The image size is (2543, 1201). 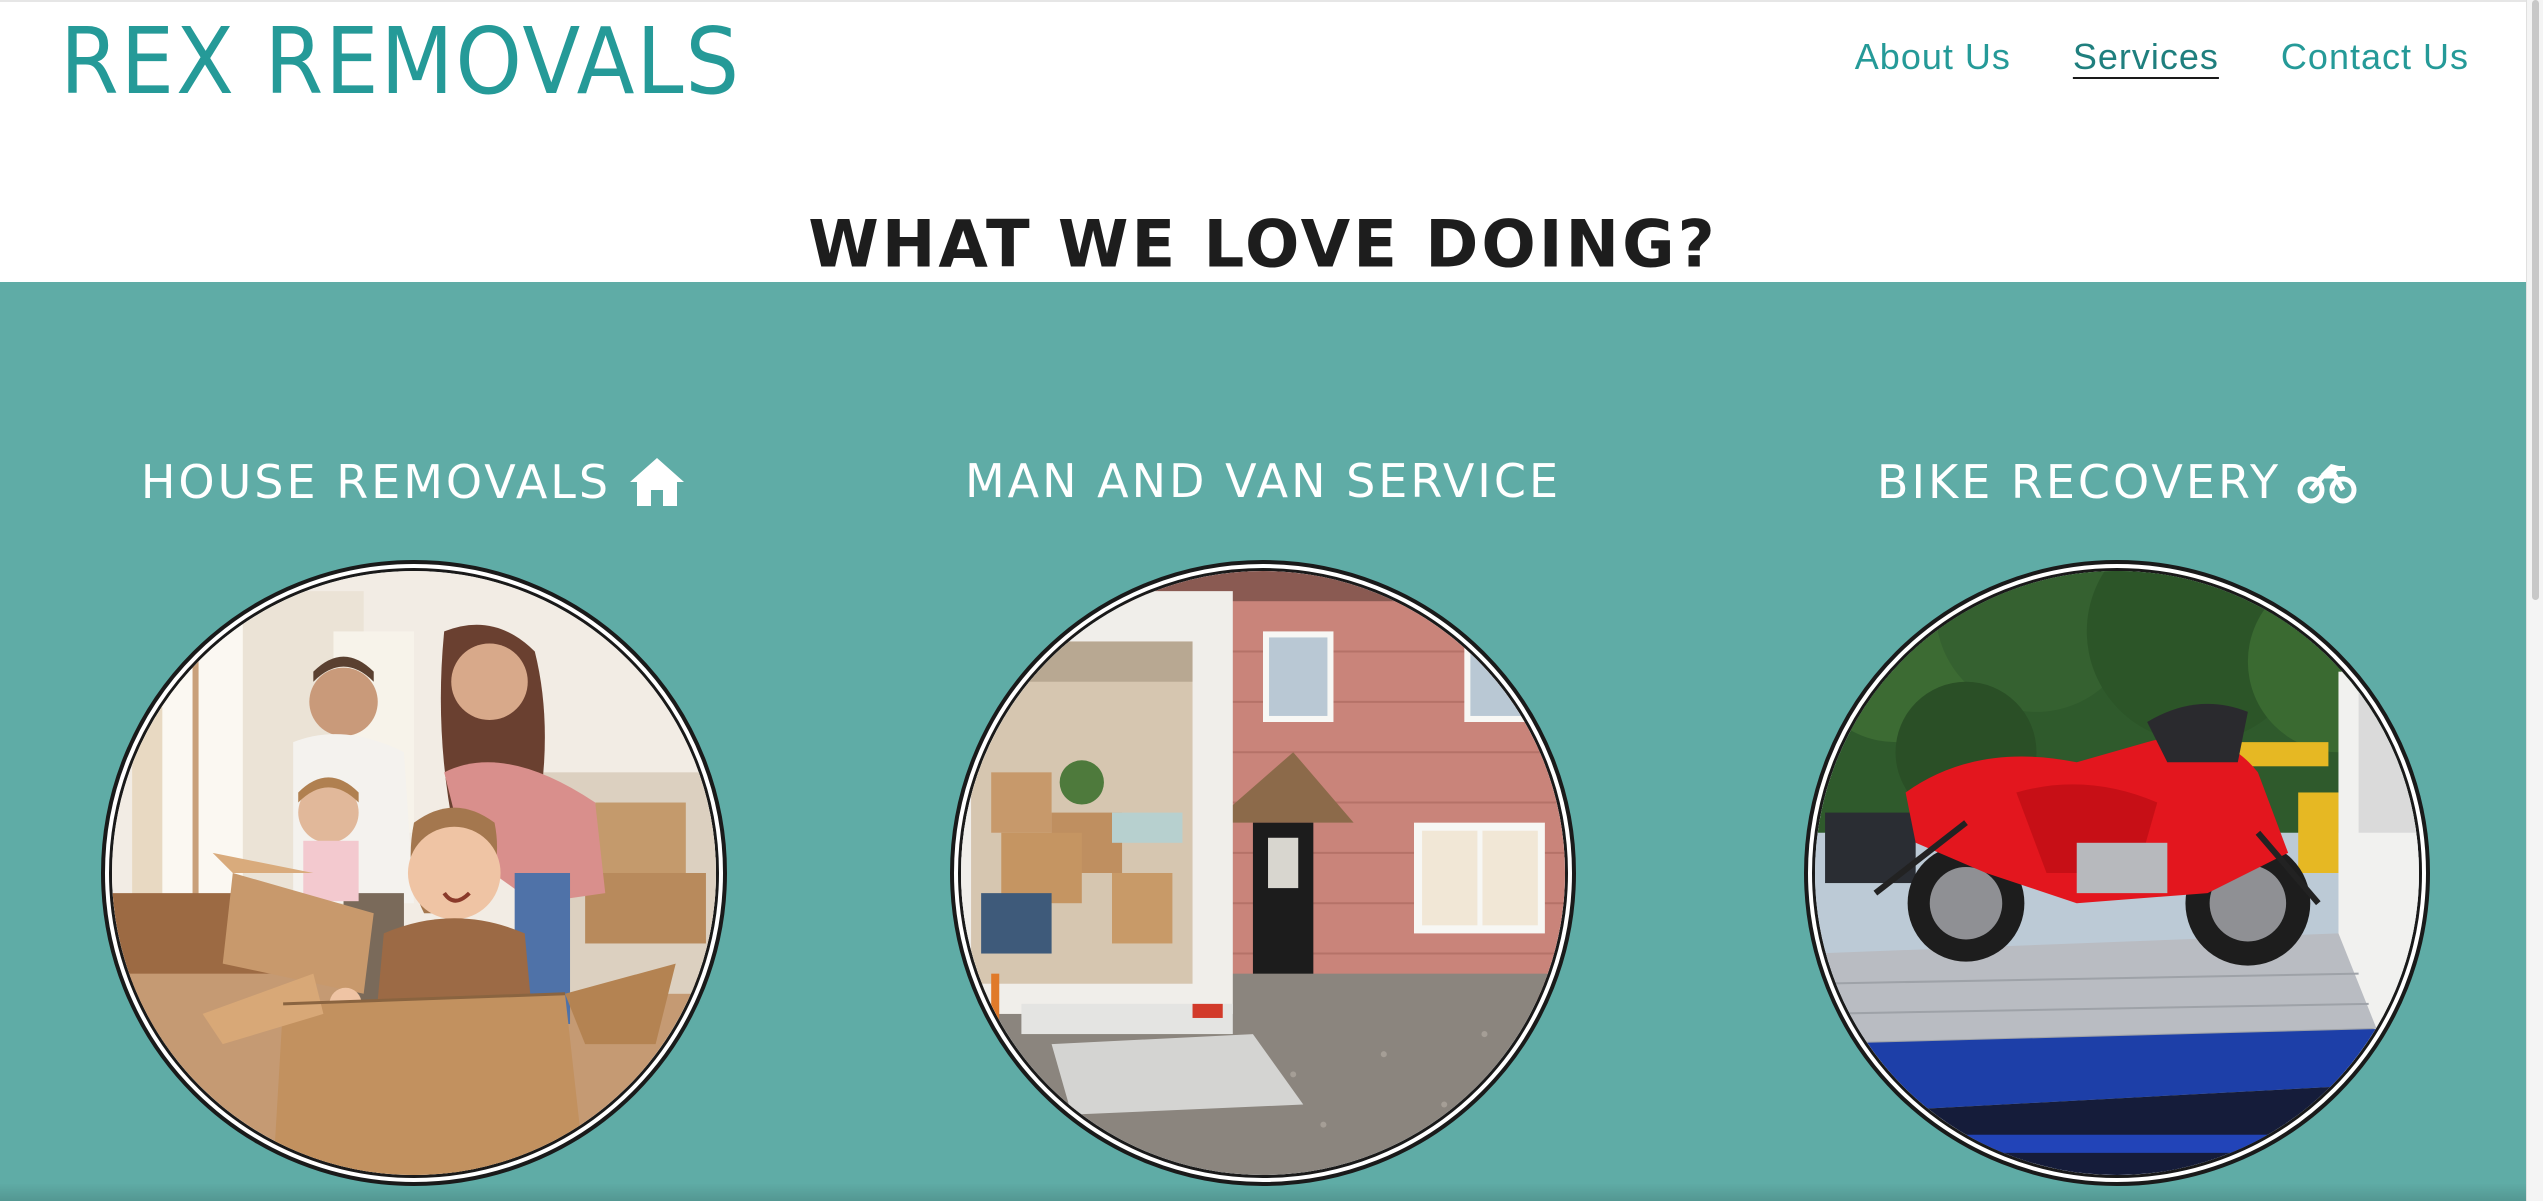 I want to click on nav-about-us: About Us, so click(x=1933, y=57).